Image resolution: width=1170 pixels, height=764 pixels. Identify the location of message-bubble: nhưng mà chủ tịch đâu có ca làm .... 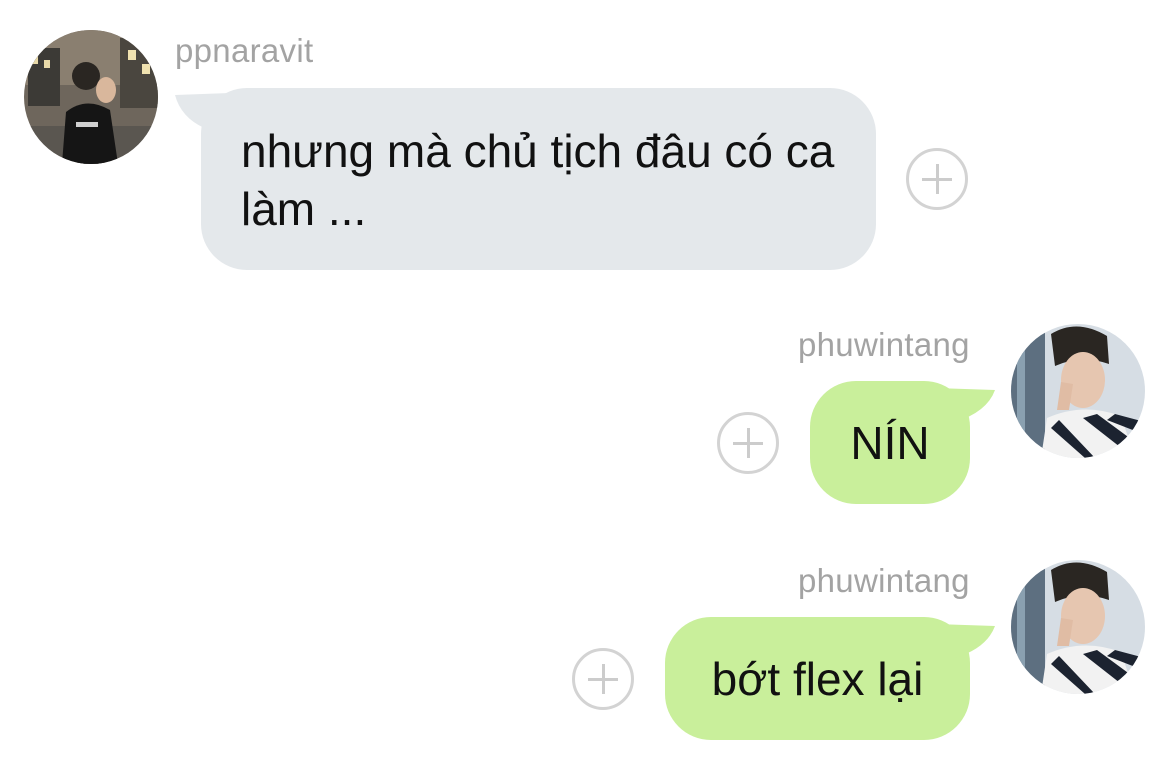
(538, 179).